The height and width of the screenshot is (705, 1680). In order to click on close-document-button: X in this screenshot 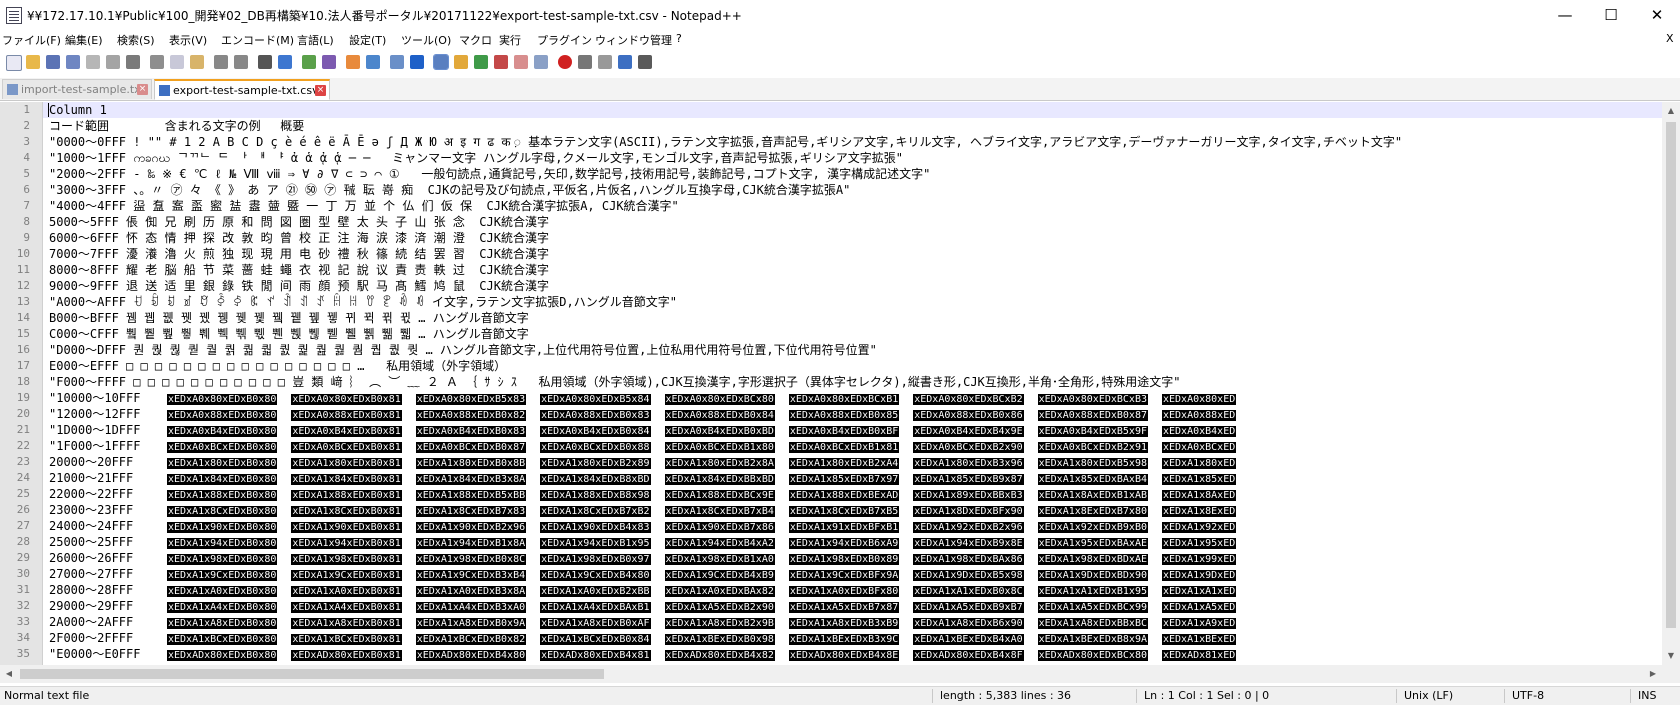, I will do `click(1670, 38)`.